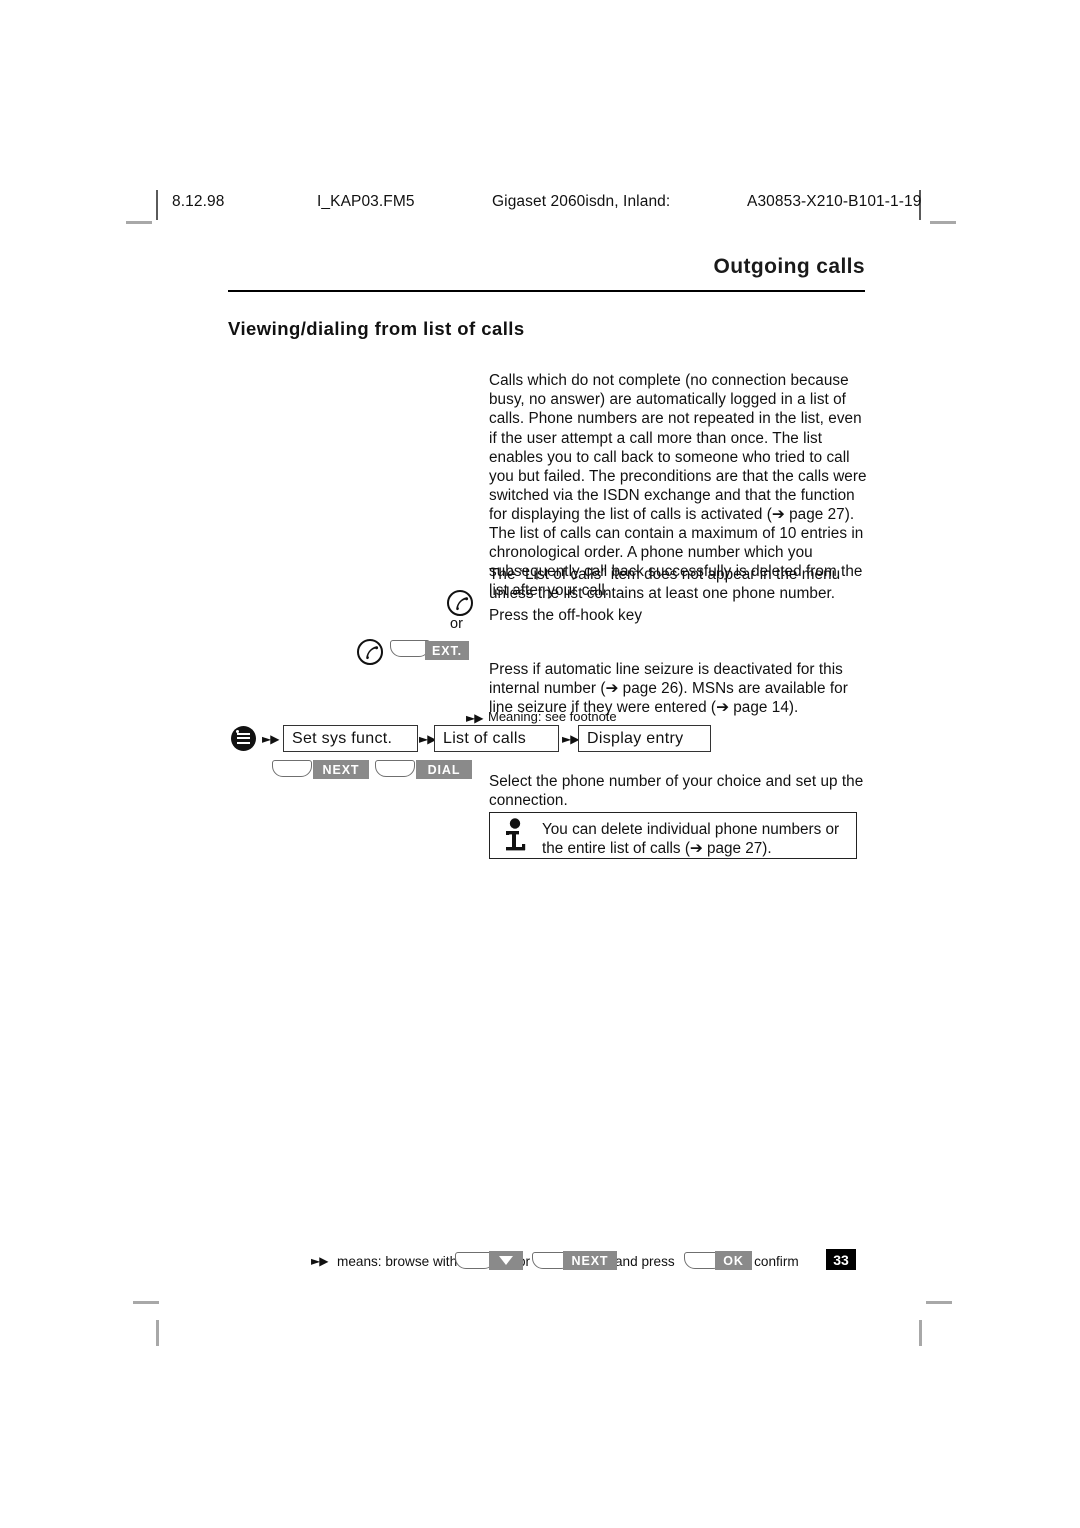 This screenshot has width=1080, height=1528. I want to click on crop-mark-bottom-right-vertical, so click(920, 1333).